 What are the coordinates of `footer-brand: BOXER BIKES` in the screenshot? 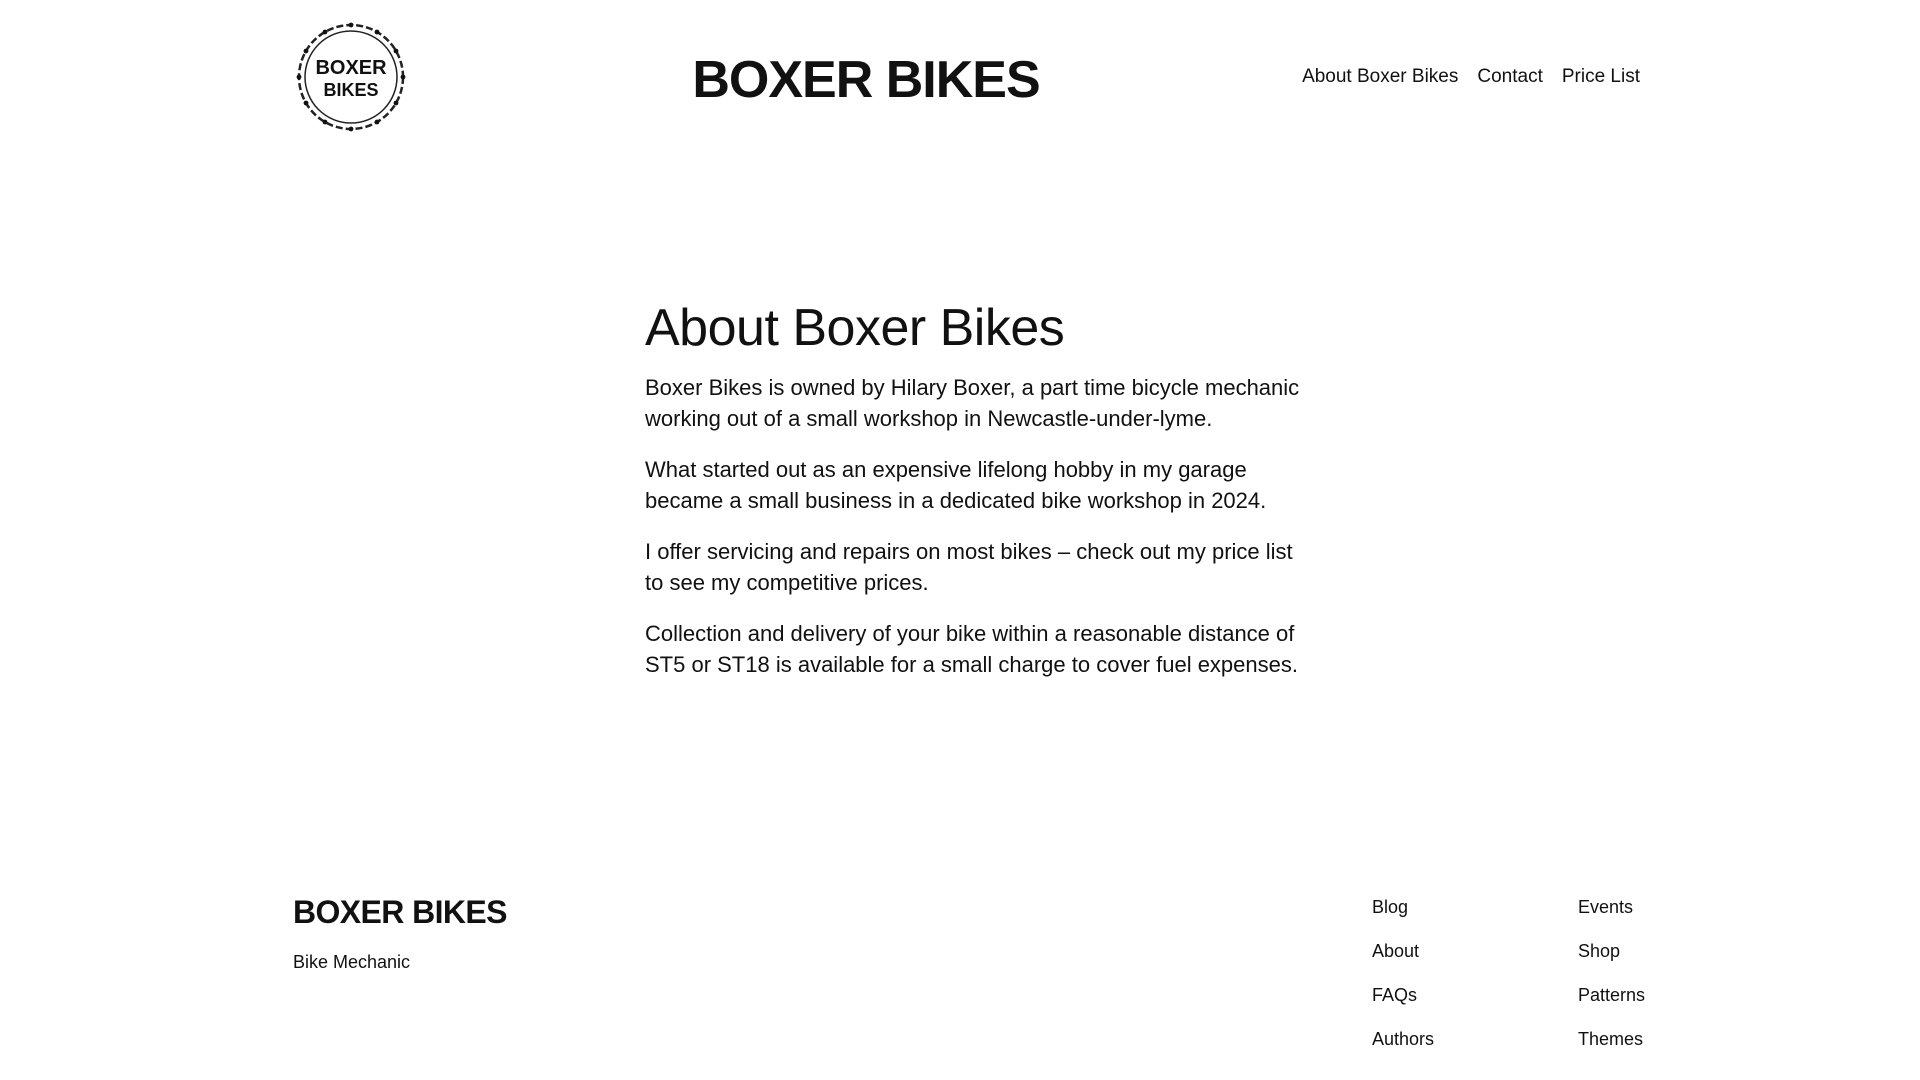 It's located at (400, 912).